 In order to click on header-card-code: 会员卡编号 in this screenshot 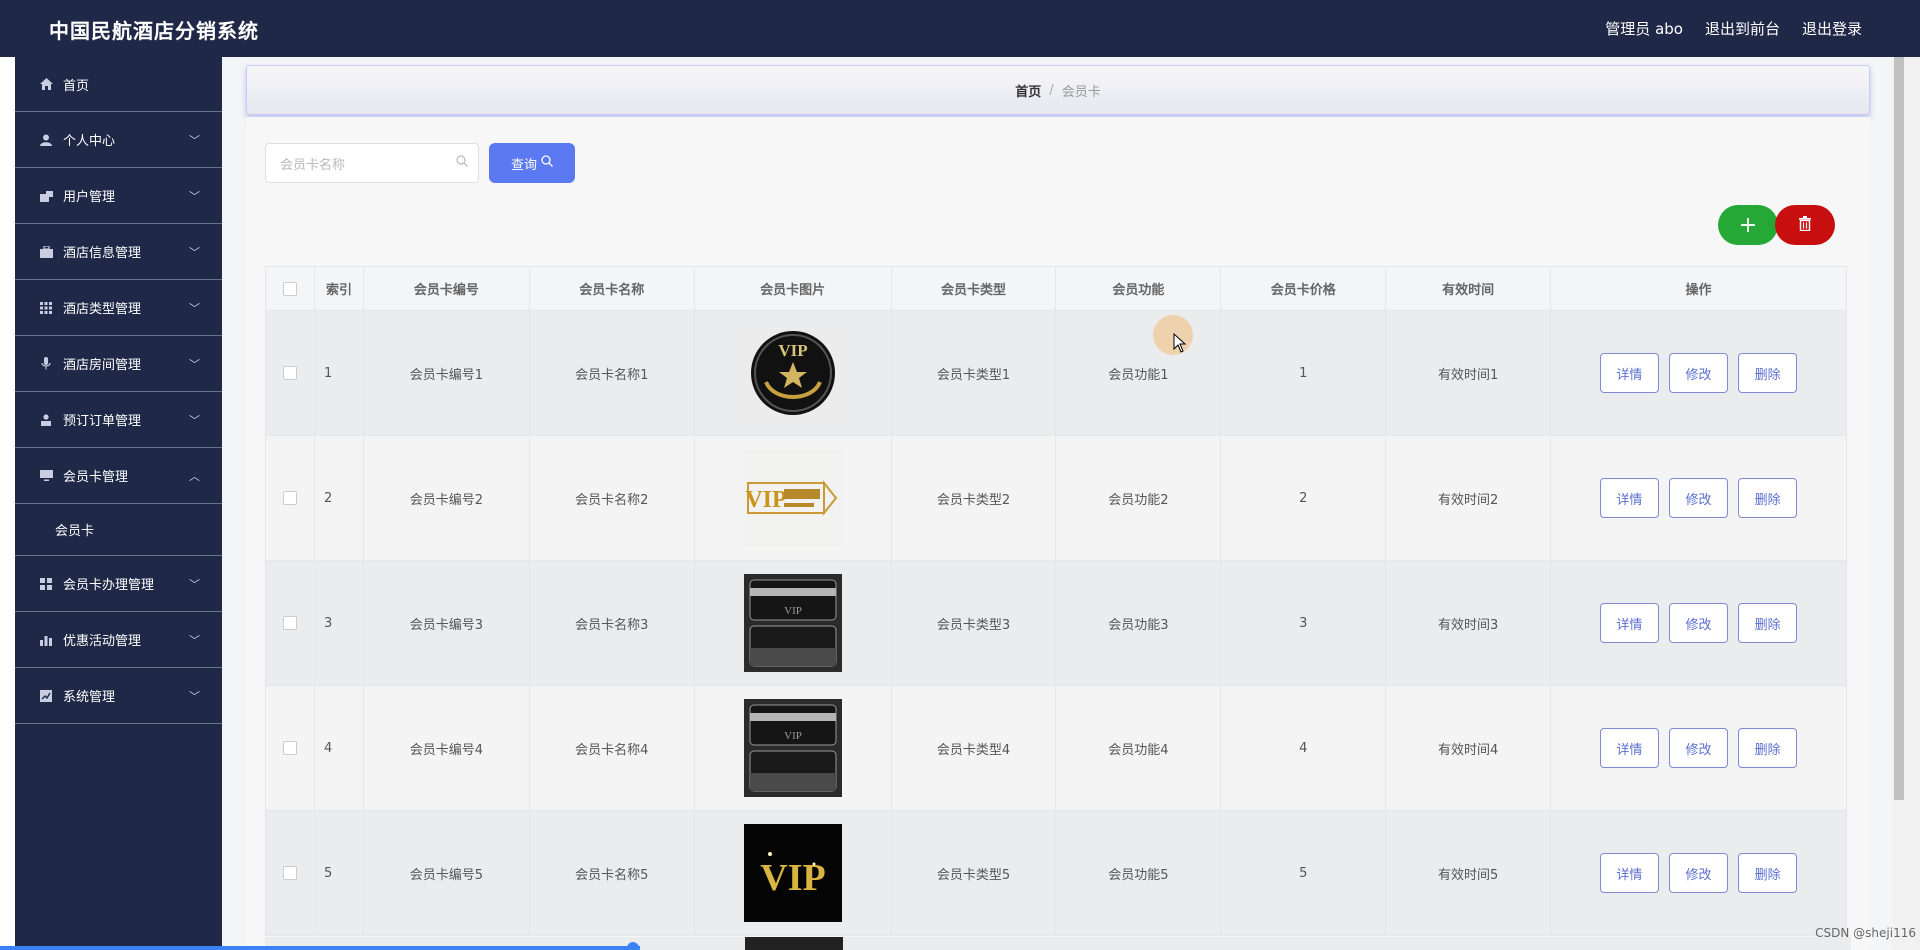, I will do `click(446, 288)`.